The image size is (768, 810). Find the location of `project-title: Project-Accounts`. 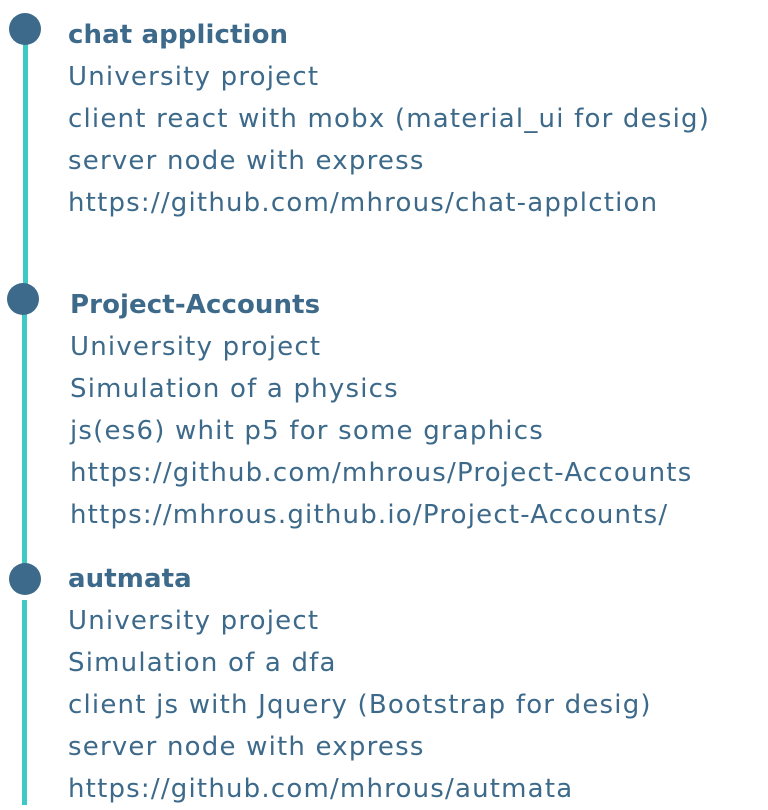

project-title: Project-Accounts is located at coordinates (195, 305).